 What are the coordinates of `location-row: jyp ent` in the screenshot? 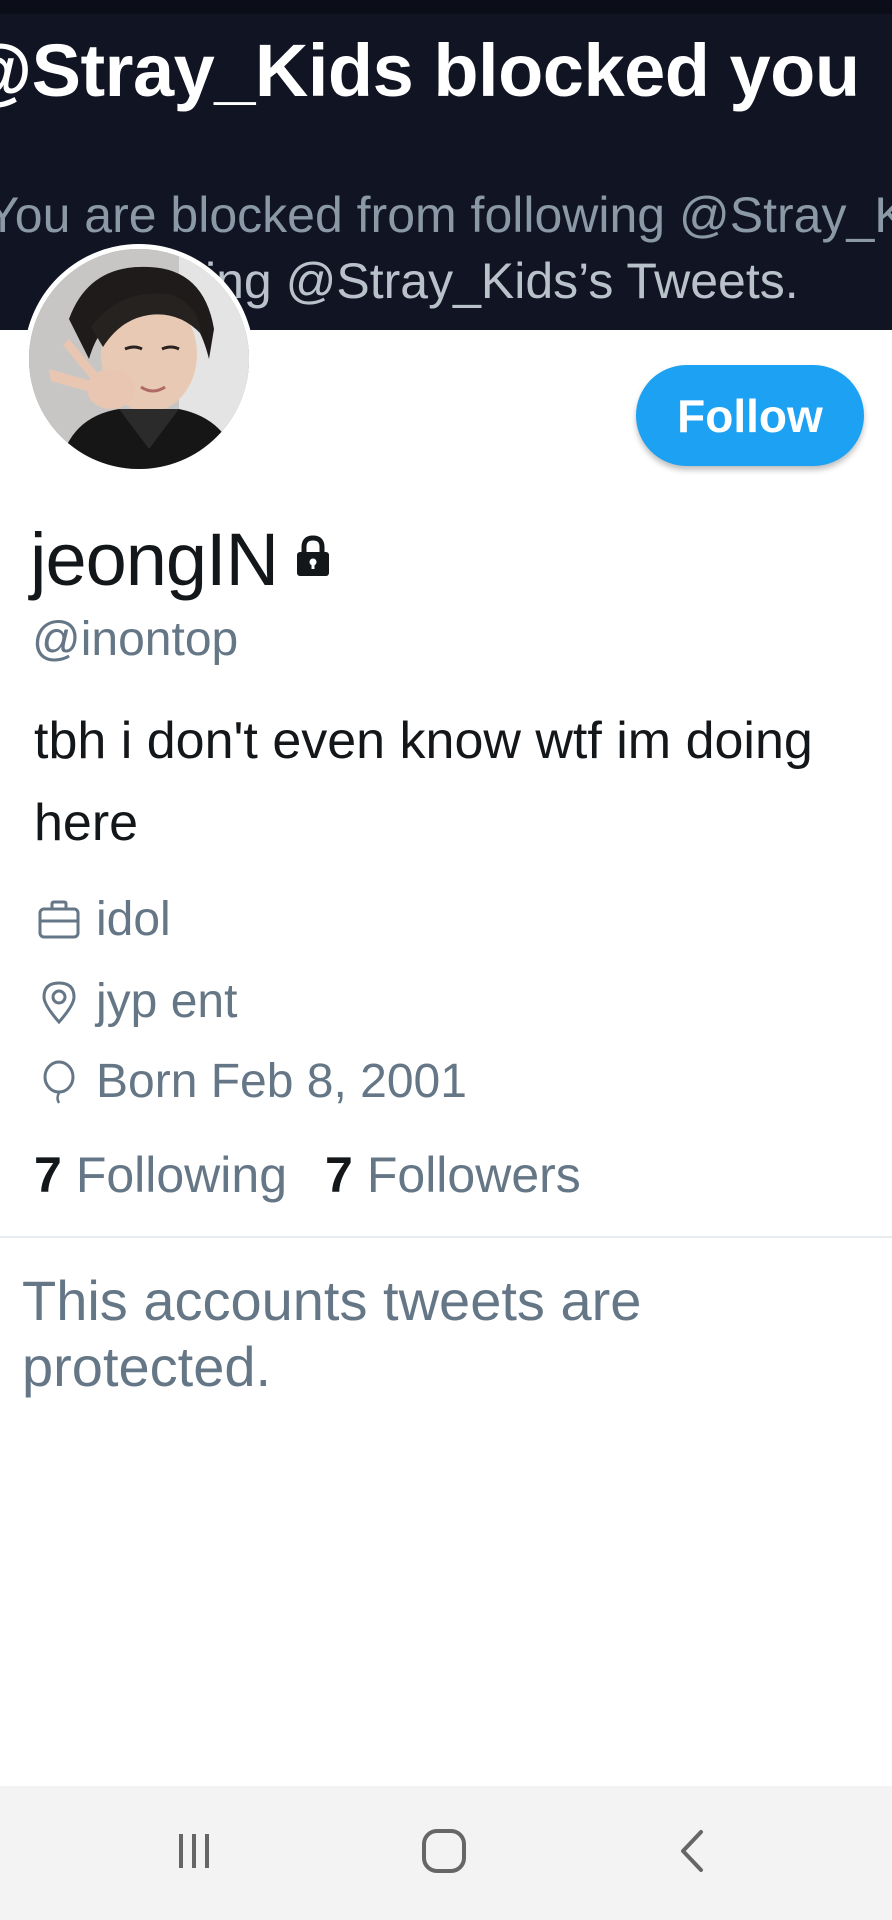 It's located at (136, 1001).